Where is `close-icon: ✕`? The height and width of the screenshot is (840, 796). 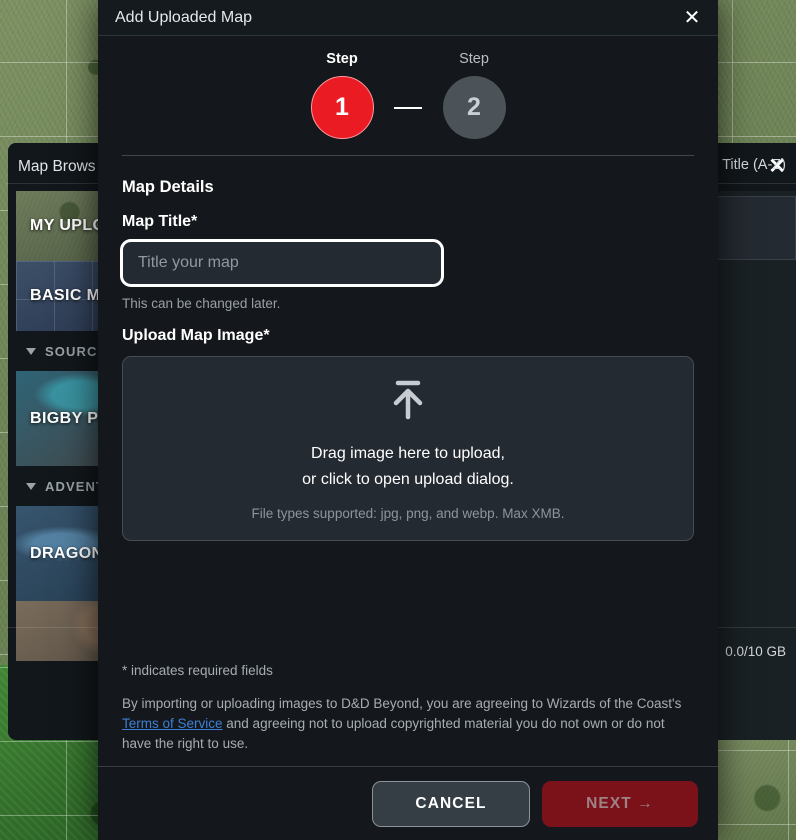 close-icon: ✕ is located at coordinates (692, 18).